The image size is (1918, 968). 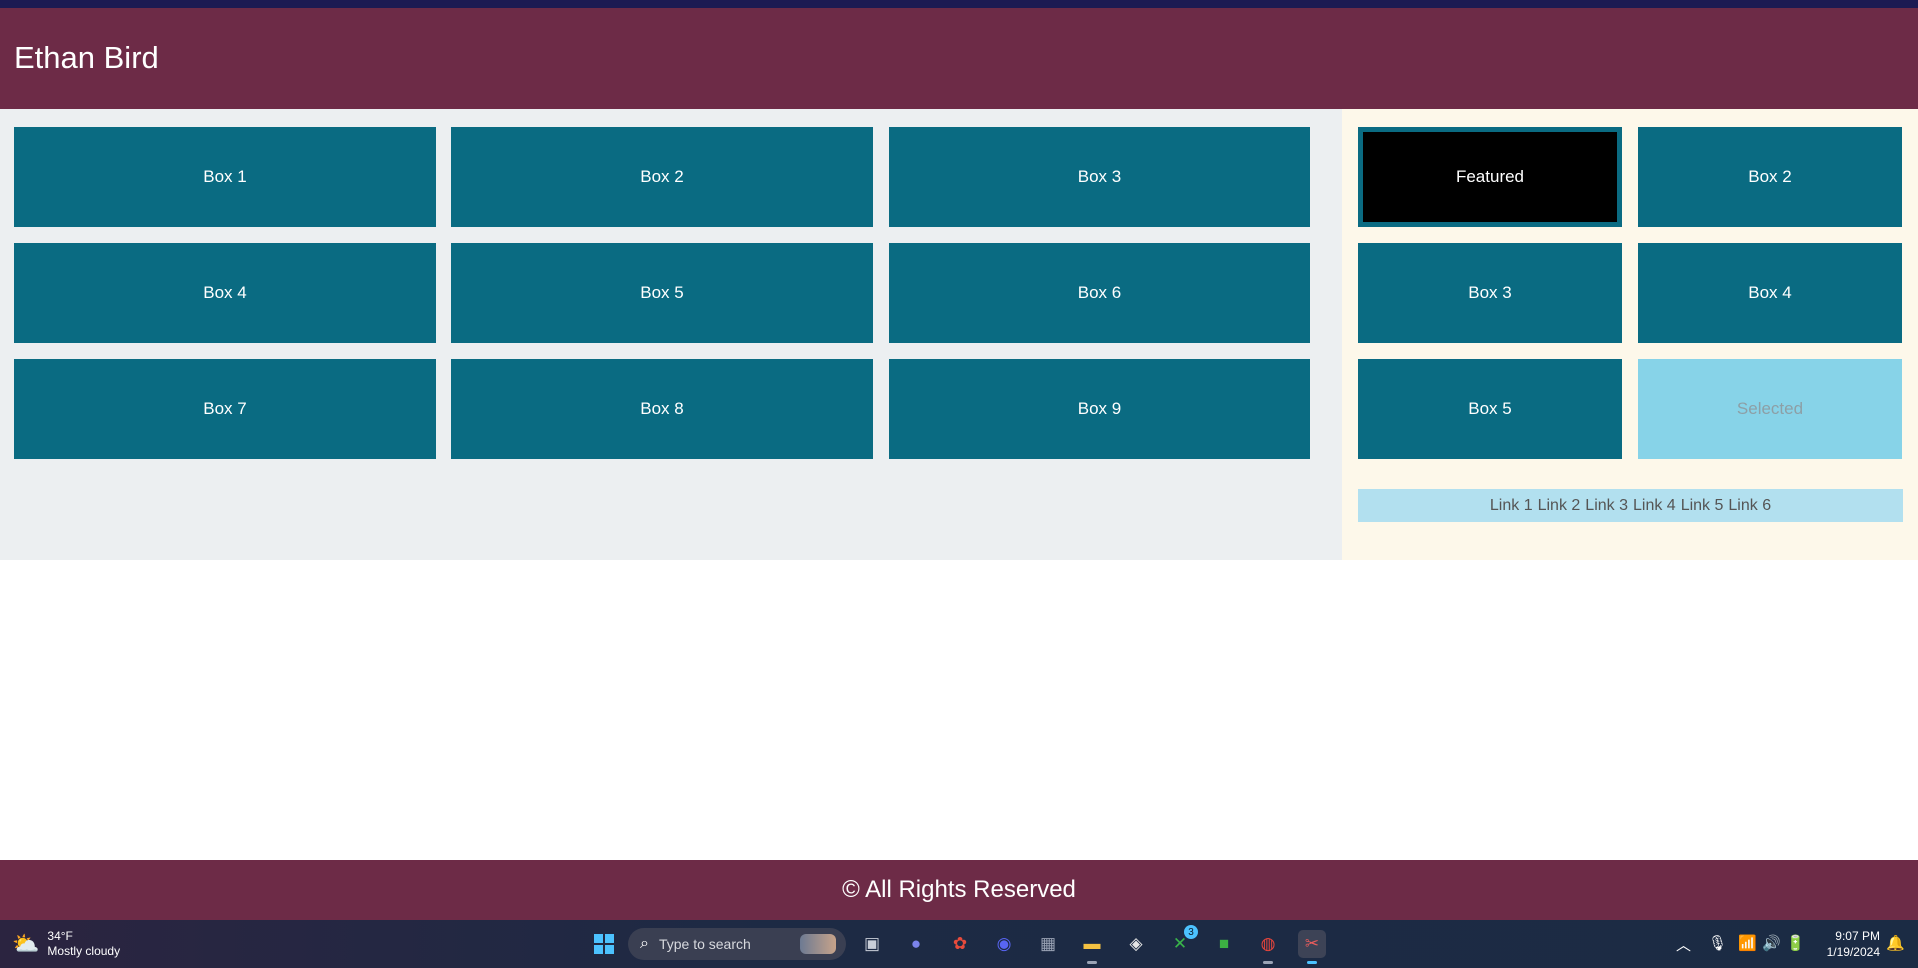 I want to click on weather-widget: ⛅ 34°F Mostly cloudy, so click(x=66, y=944).